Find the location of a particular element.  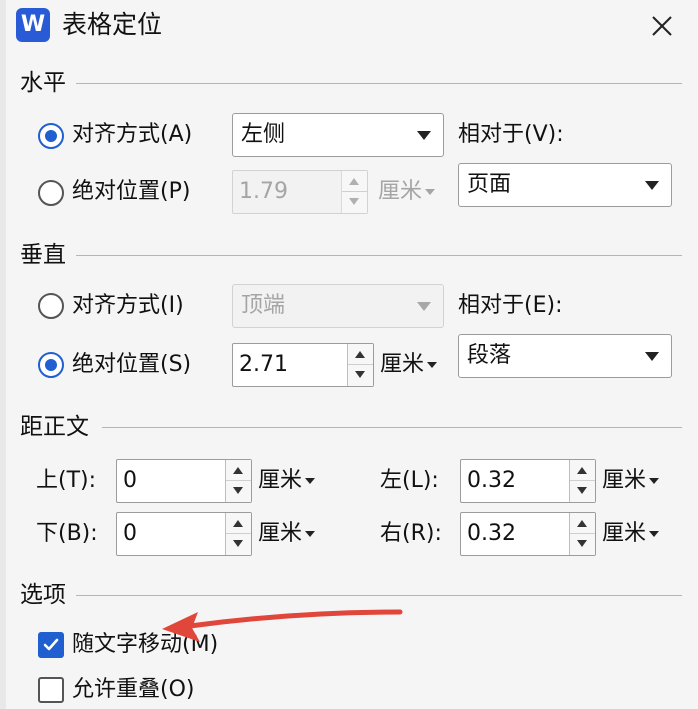

horizontal-relative-value: 页面 is located at coordinates (489, 184).